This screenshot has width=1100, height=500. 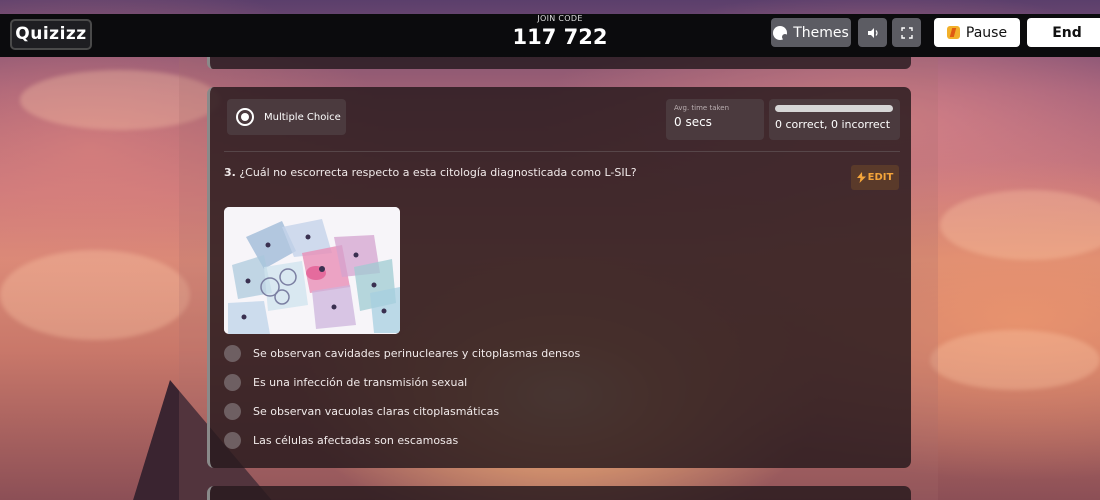 I want to click on avg-time-label: Avg. time taken, so click(x=702, y=108).